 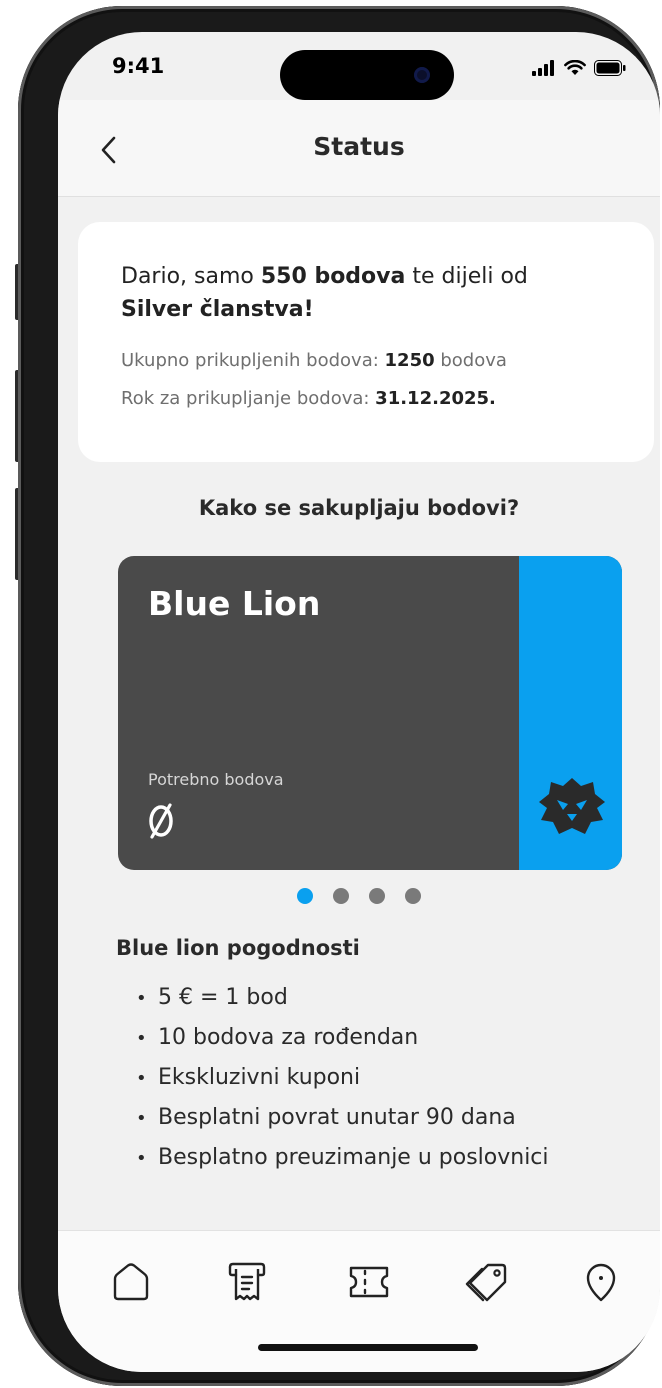 I want to click on tab-stores, so click(x=601, y=1282).